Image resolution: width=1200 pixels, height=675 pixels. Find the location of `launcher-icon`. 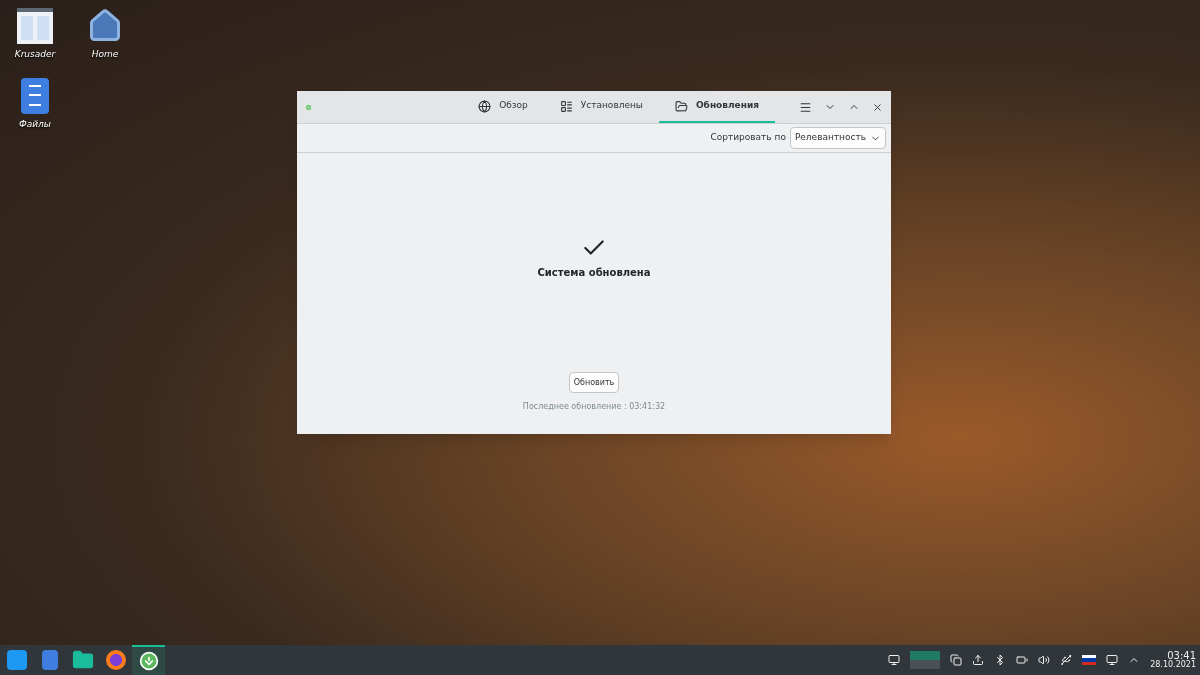

launcher-icon is located at coordinates (16, 660).